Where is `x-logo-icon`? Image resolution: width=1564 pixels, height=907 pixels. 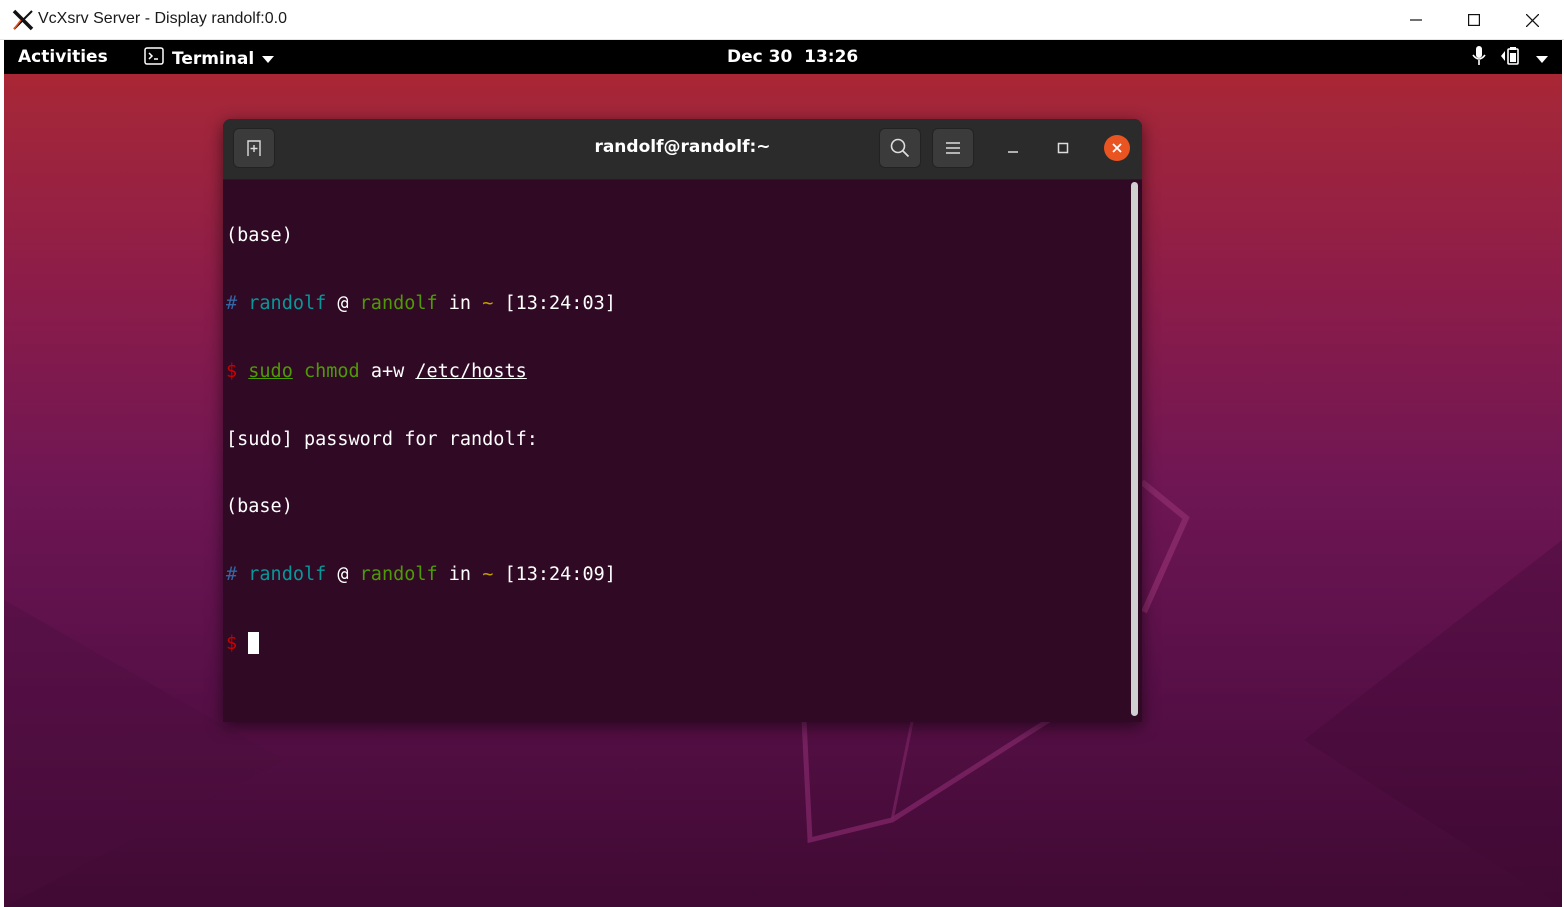
x-logo-icon is located at coordinates (23, 20).